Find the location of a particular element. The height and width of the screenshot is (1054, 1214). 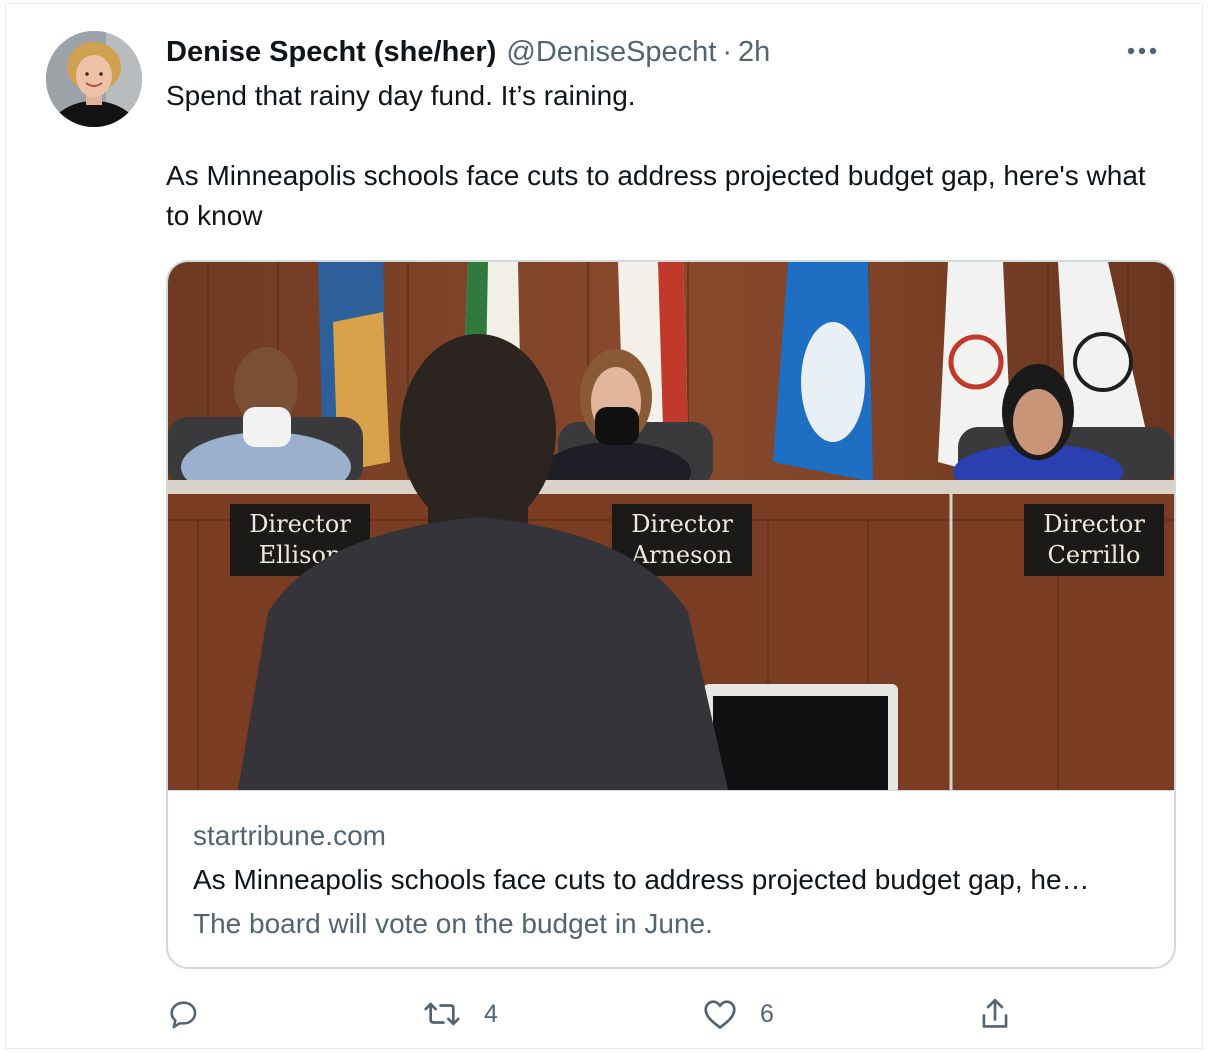

more-horizontal-icon is located at coordinates (1142, 51).